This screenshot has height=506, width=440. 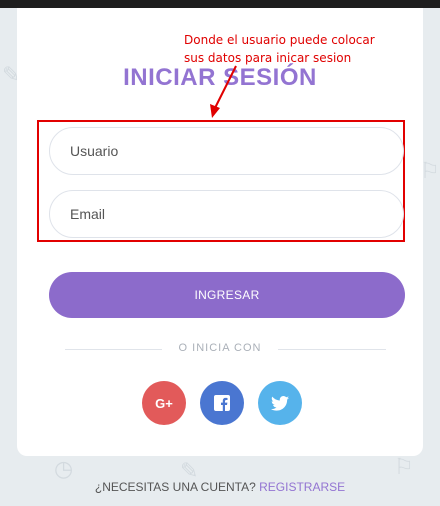 I want to click on username-field, so click(x=226, y=151).